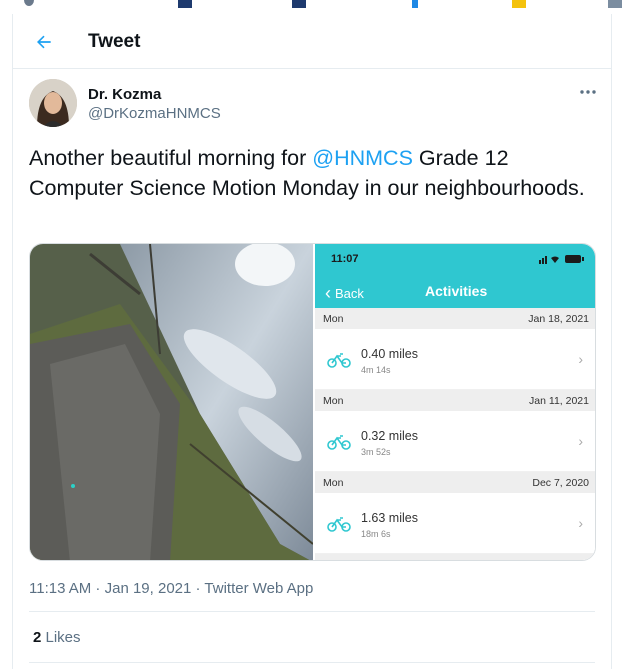 The image size is (637, 669). Describe the element at coordinates (124, 94) in the screenshot. I see `author-name: Dr. Kozma` at that location.